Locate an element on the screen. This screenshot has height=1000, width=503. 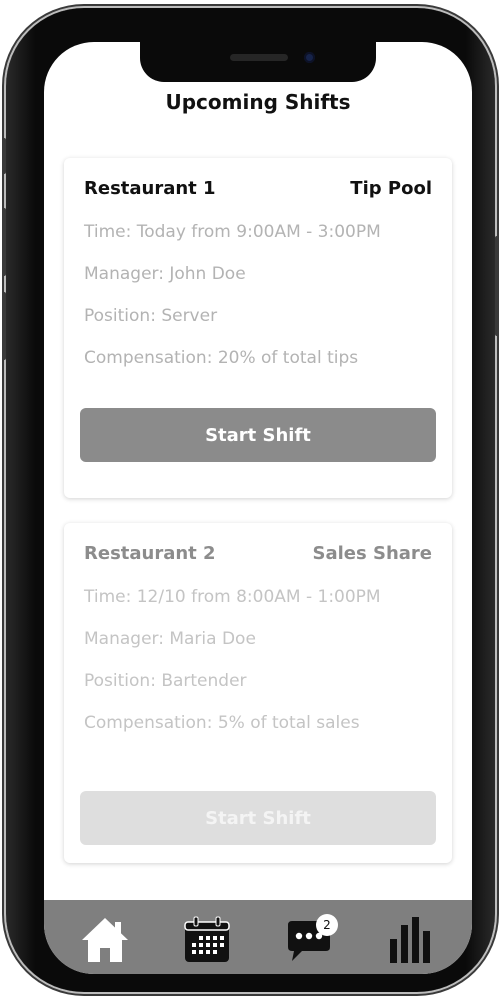
page-title: Upcoming Shifts is located at coordinates (258, 102).